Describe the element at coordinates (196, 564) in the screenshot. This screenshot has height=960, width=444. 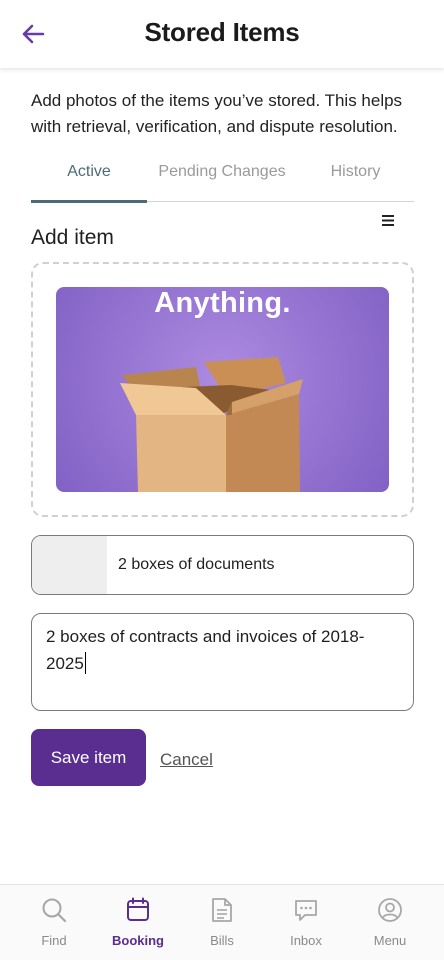
I see `item-name-value: 2 boxes of documents` at that location.